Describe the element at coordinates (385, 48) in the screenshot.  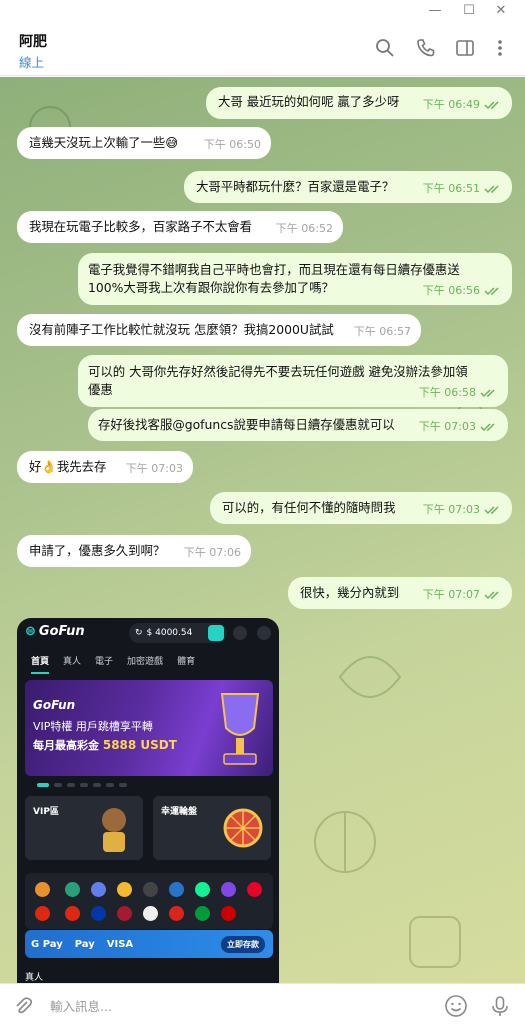
I see `search-icon` at that location.